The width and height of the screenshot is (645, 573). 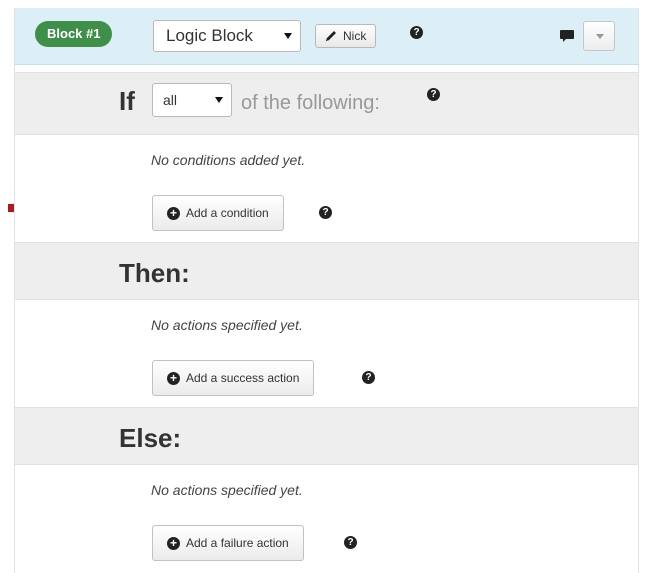 What do you see at coordinates (237, 543) in the screenshot?
I see `add-failure-action-label: Add a failure action` at bounding box center [237, 543].